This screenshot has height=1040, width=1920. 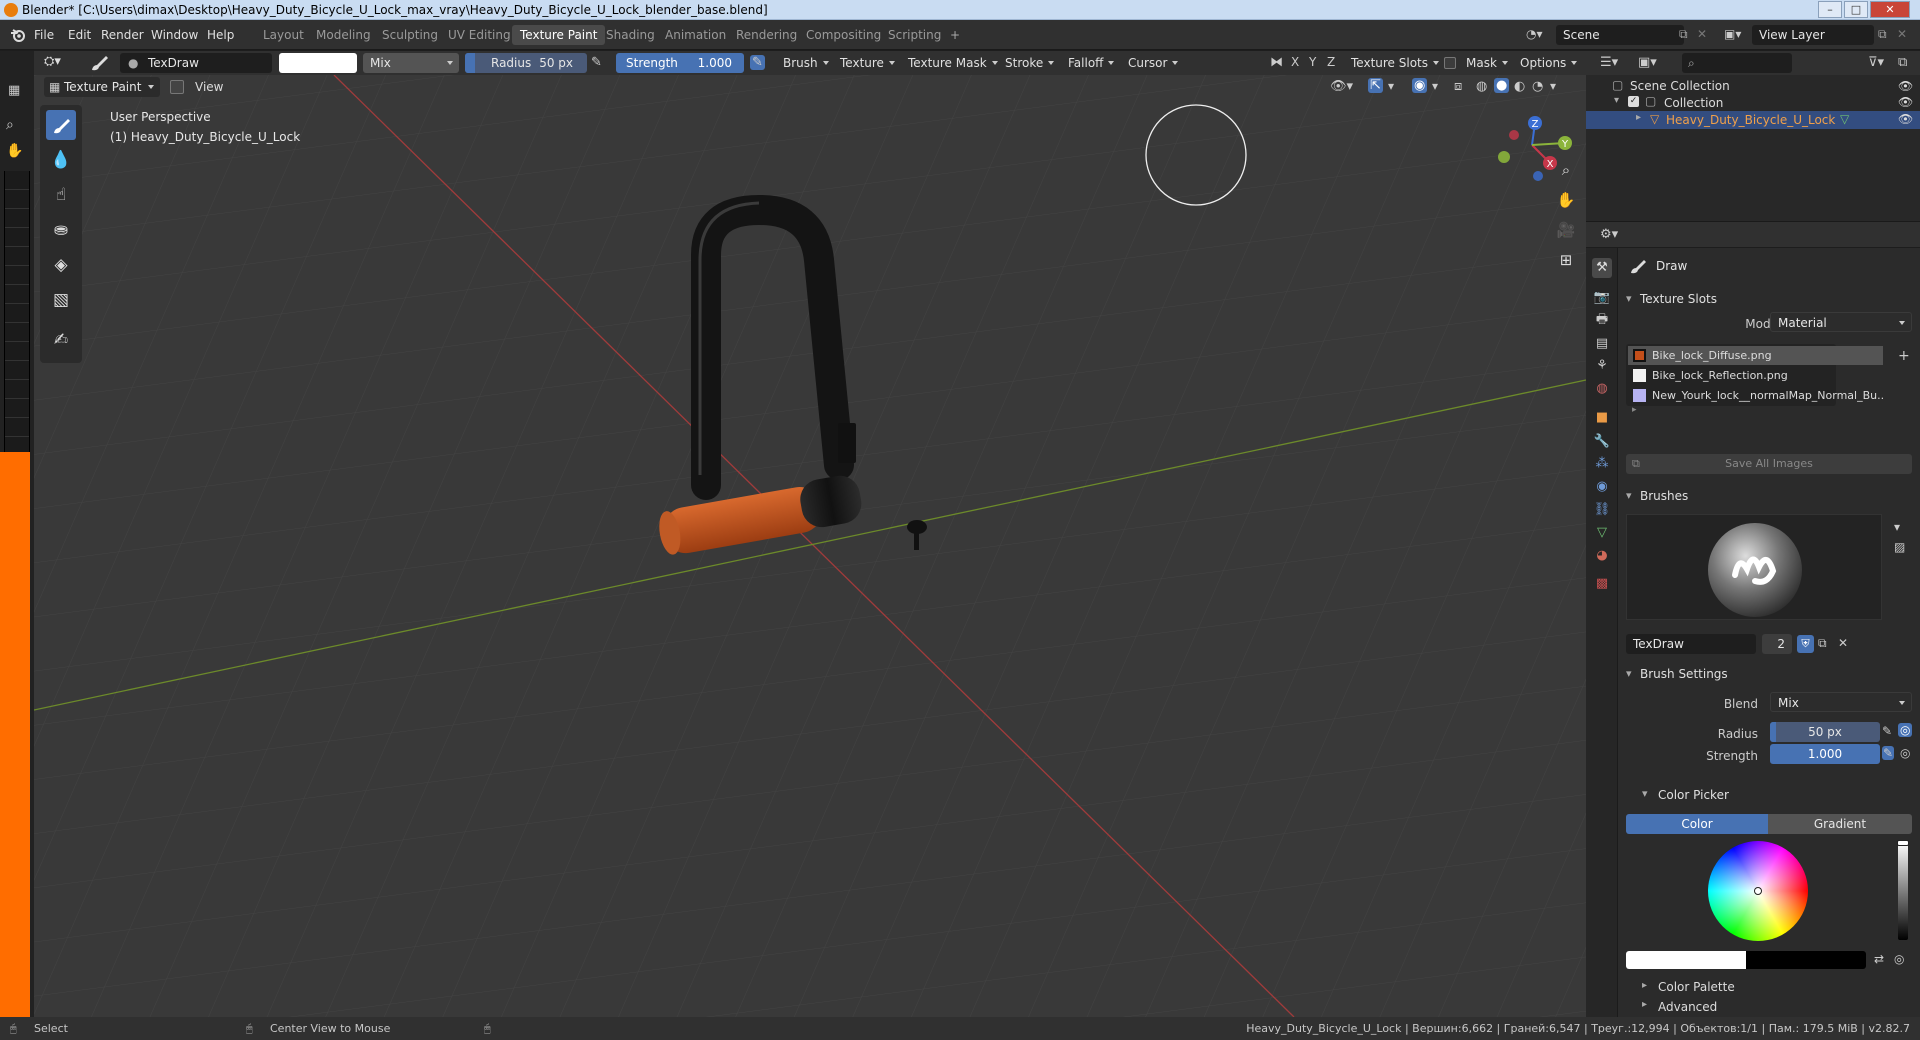 I want to click on menu-file: File, so click(x=44, y=35).